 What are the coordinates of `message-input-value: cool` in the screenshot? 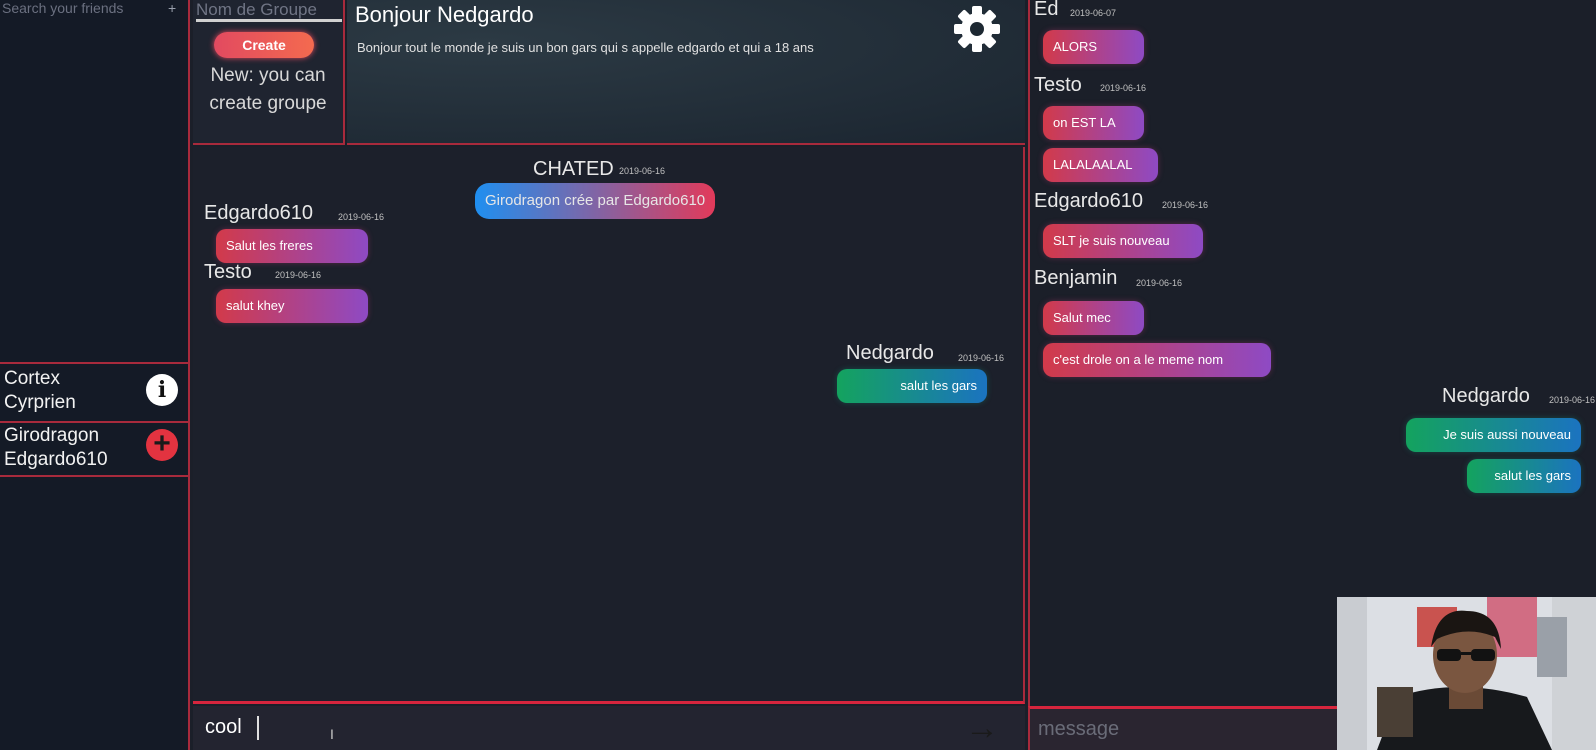 It's located at (223, 727).